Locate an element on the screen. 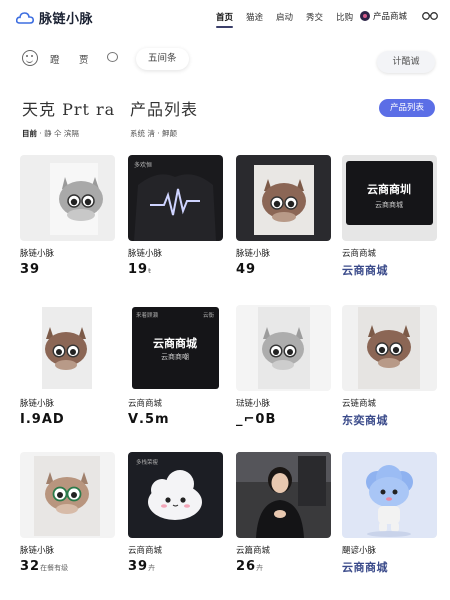  card-sub: 云商商城 is located at coordinates (389, 204).